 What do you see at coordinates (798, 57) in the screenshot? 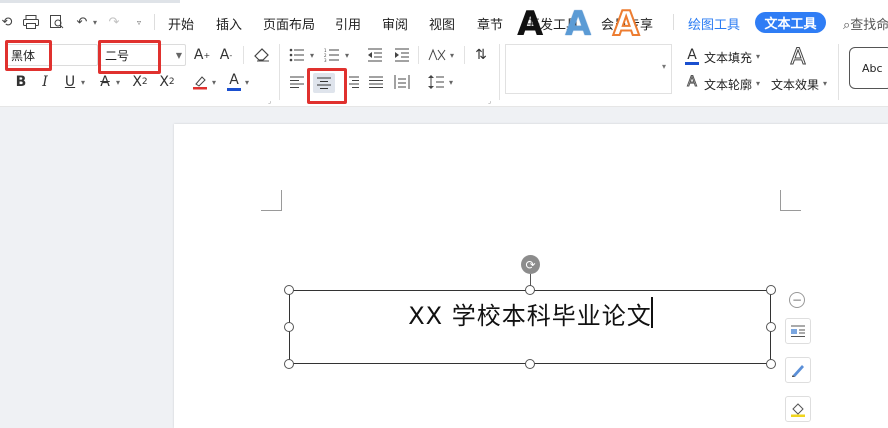
I see `text-effect-icon: A` at bounding box center [798, 57].